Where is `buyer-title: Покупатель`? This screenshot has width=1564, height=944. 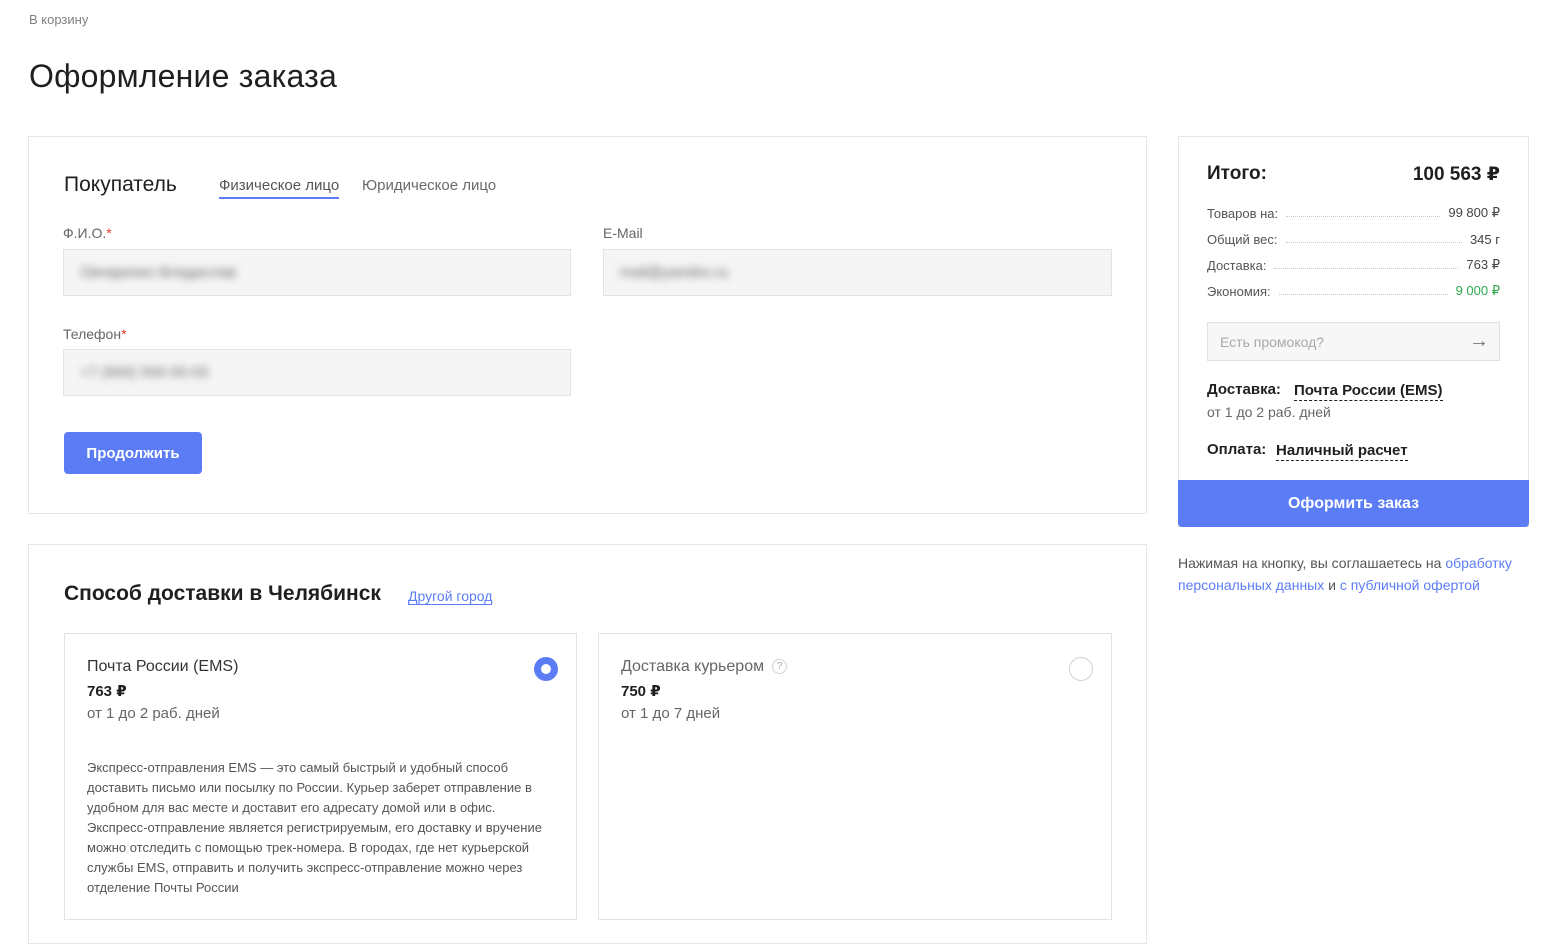 buyer-title: Покупатель is located at coordinates (120, 184).